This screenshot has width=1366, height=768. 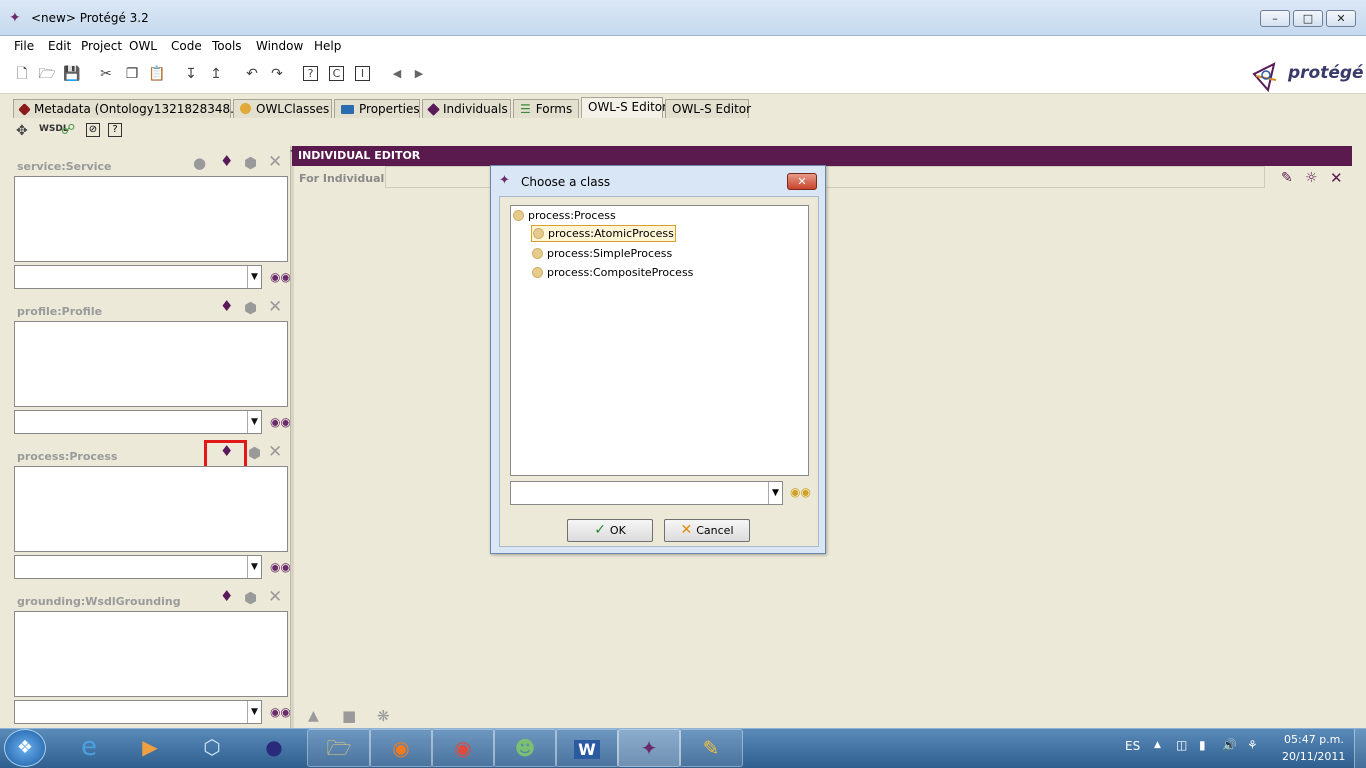 I want to click on grounding-combo: ▼, so click(x=138, y=712).